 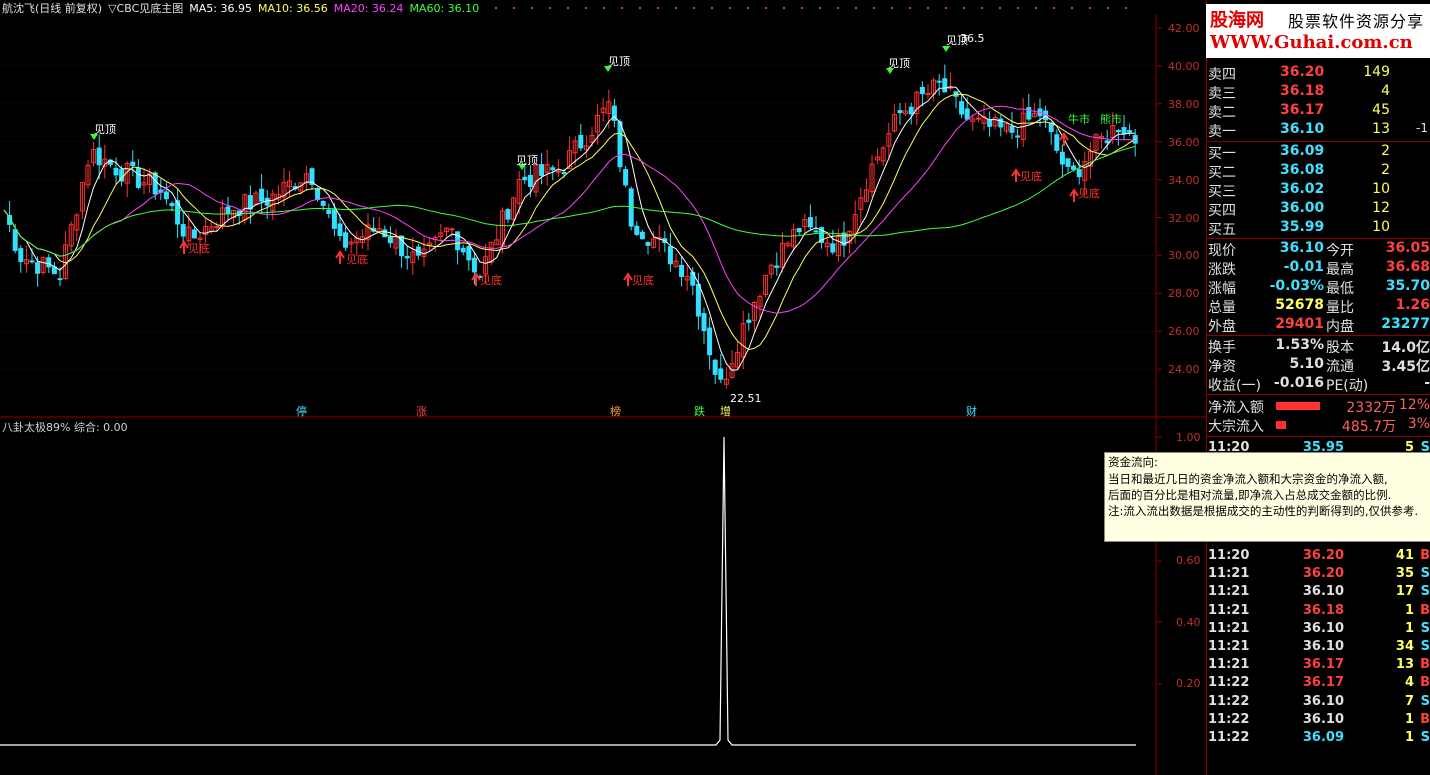 What do you see at coordinates (1184, 66) in the screenshot?
I see `price-tick: 40.00` at bounding box center [1184, 66].